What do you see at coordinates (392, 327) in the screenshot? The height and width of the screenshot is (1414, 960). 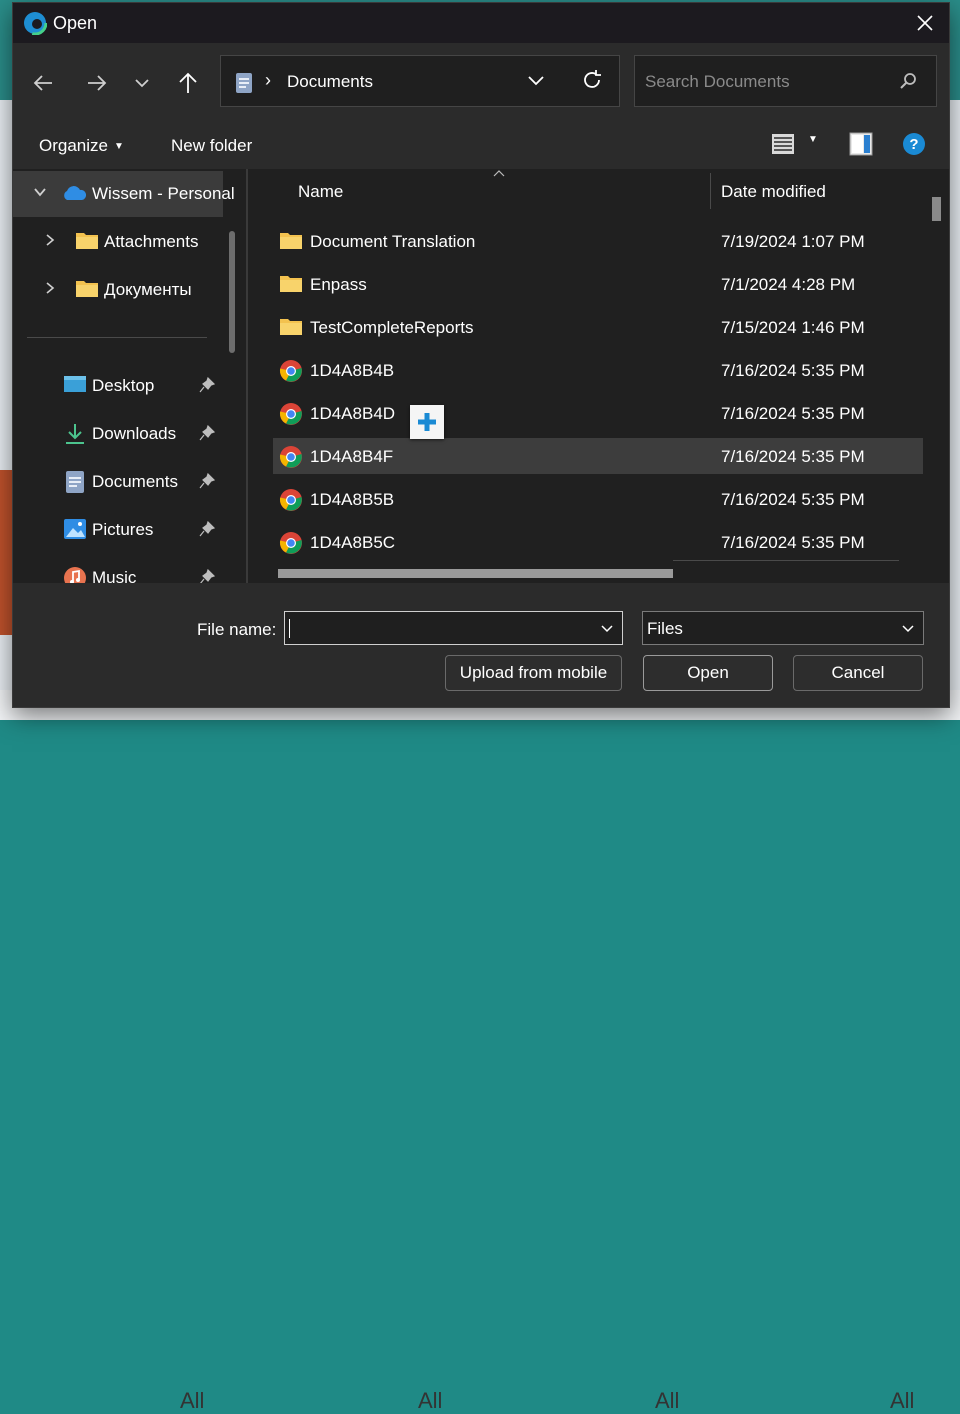 I see `file-name: TestCompleteReports` at bounding box center [392, 327].